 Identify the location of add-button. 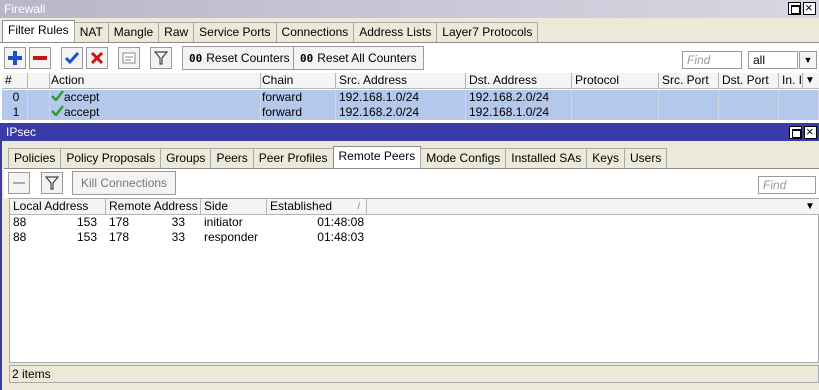
(15, 58).